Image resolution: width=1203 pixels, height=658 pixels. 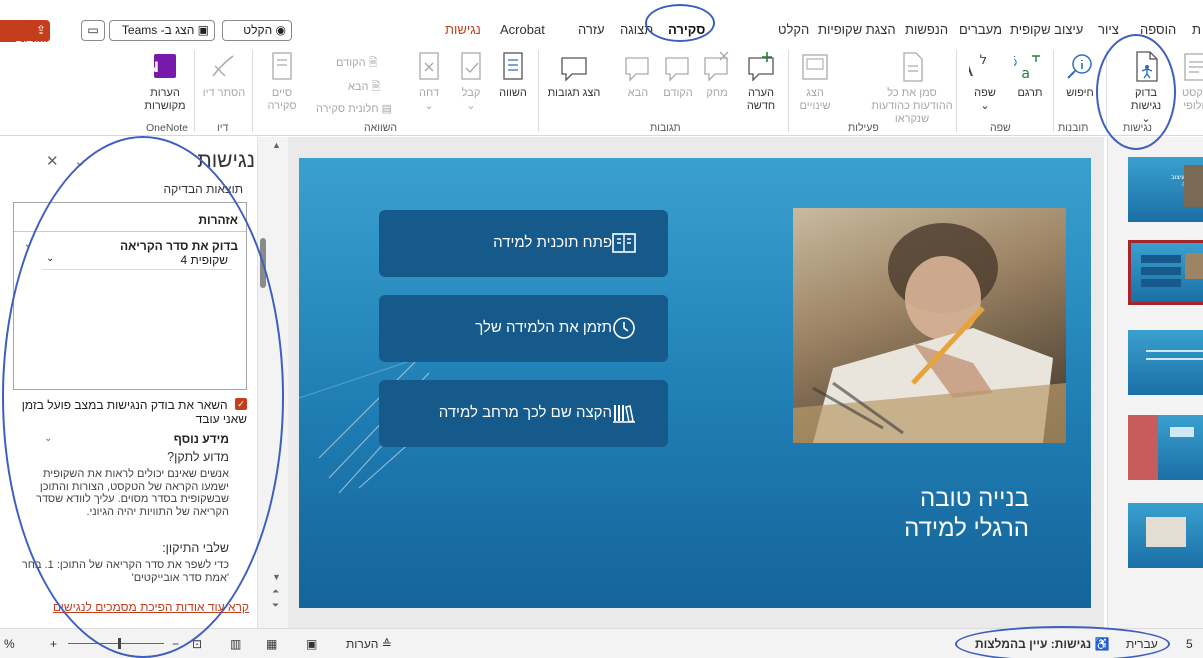 What do you see at coordinates (282, 81) in the screenshot?
I see `end-review-button: סיים סקירה` at bounding box center [282, 81].